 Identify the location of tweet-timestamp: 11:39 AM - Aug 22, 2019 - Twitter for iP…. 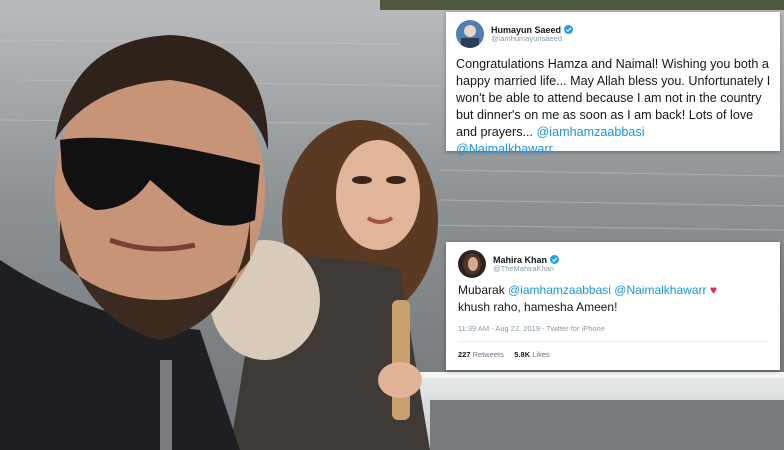
(531, 328).